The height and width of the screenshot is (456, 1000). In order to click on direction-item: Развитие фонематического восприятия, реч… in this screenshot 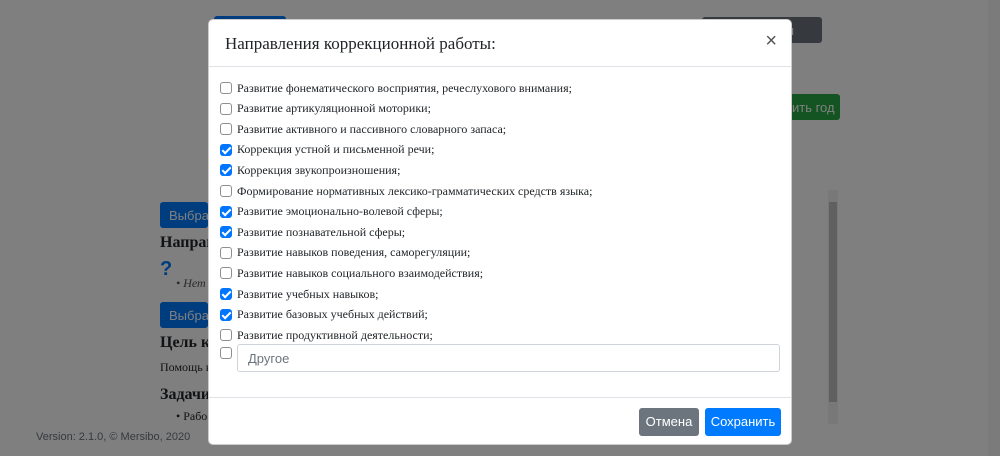, I will do `click(396, 88)`.